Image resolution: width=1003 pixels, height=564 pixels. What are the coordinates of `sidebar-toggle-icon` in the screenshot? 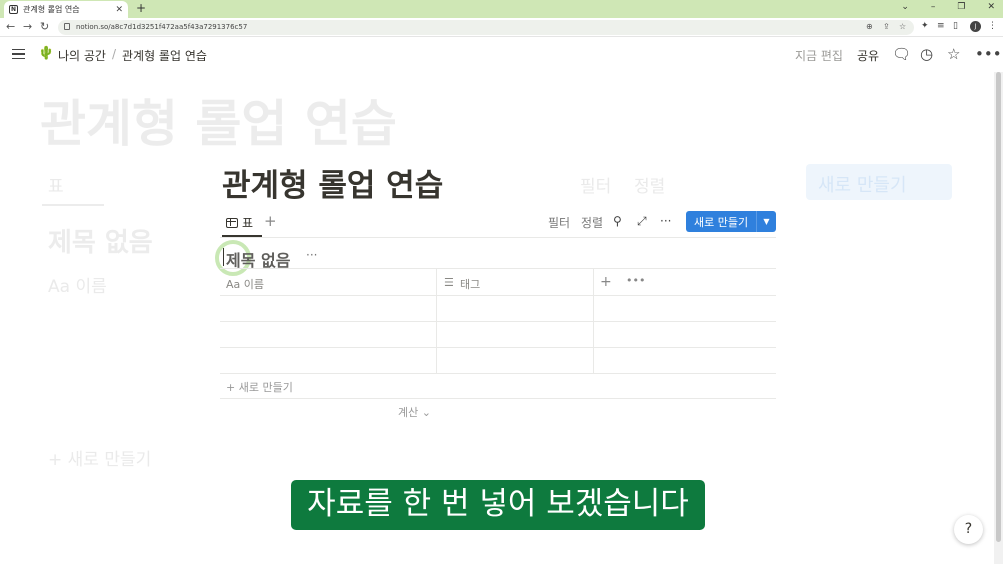 It's located at (18, 54).